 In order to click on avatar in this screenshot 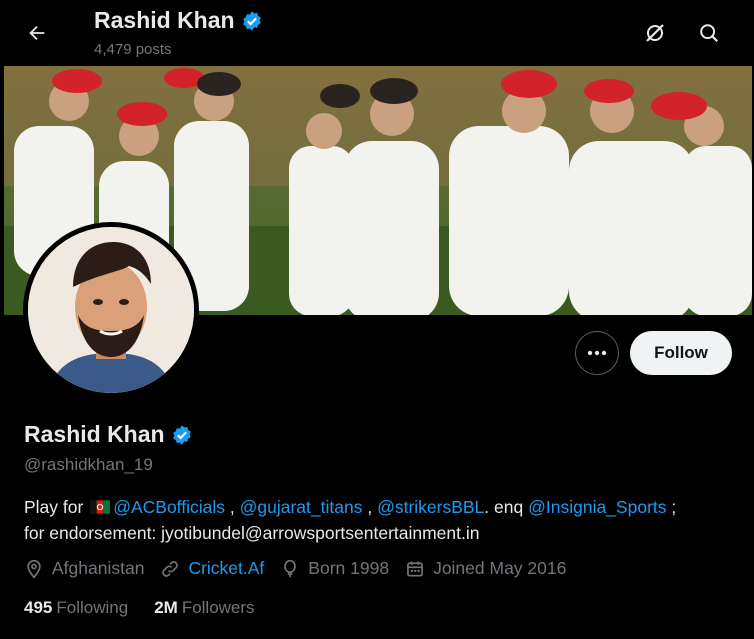, I will do `click(111, 310)`.